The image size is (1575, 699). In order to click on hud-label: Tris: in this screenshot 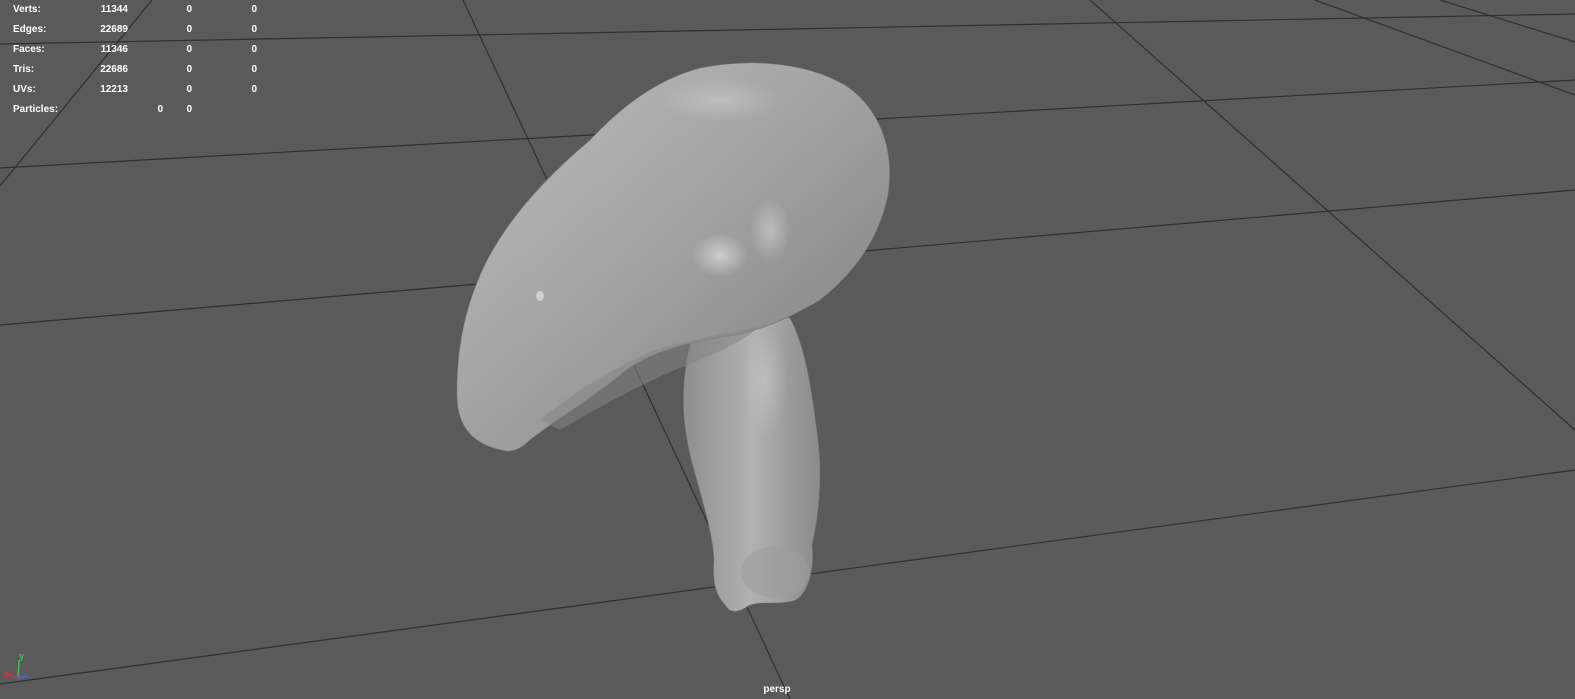, I will do `click(24, 69)`.